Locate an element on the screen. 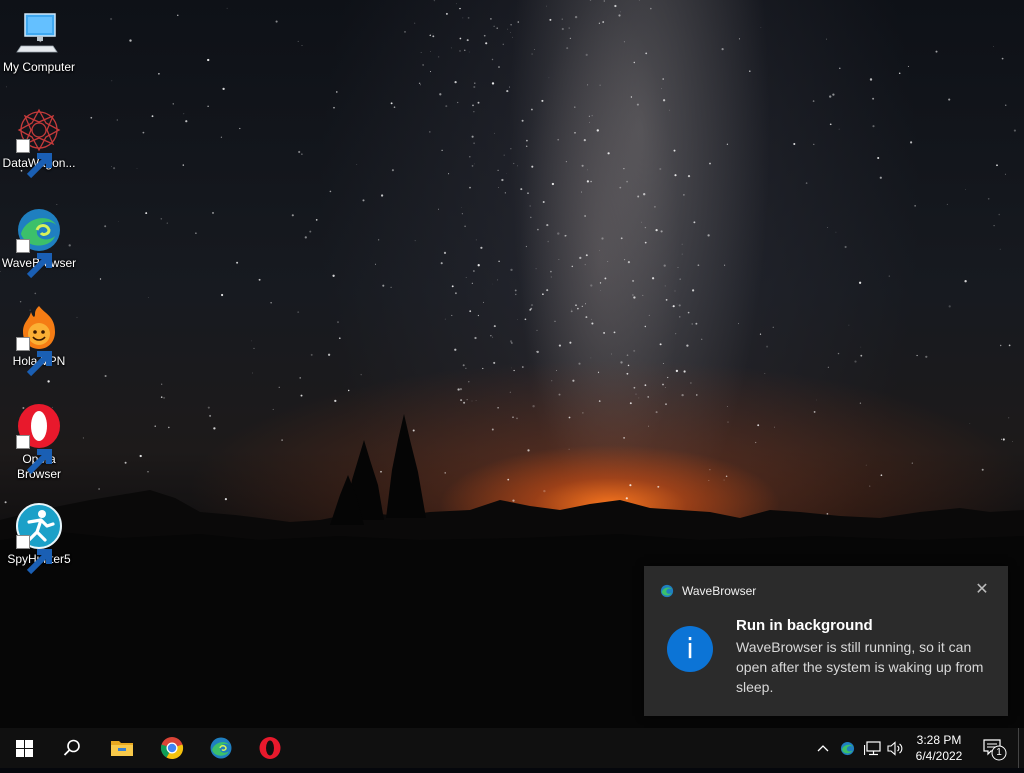  taskbar-file-explorer is located at coordinates (122, 748).